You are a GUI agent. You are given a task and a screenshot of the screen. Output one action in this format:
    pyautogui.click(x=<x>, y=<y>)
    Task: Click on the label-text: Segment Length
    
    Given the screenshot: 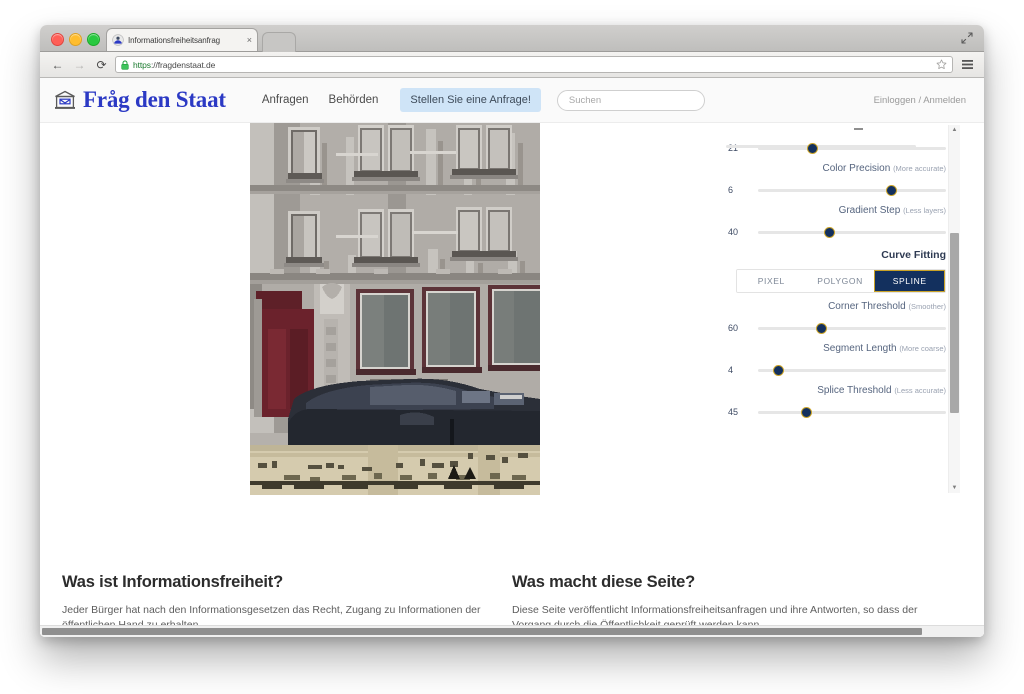 What is the action you would take?
    pyautogui.click(x=860, y=348)
    